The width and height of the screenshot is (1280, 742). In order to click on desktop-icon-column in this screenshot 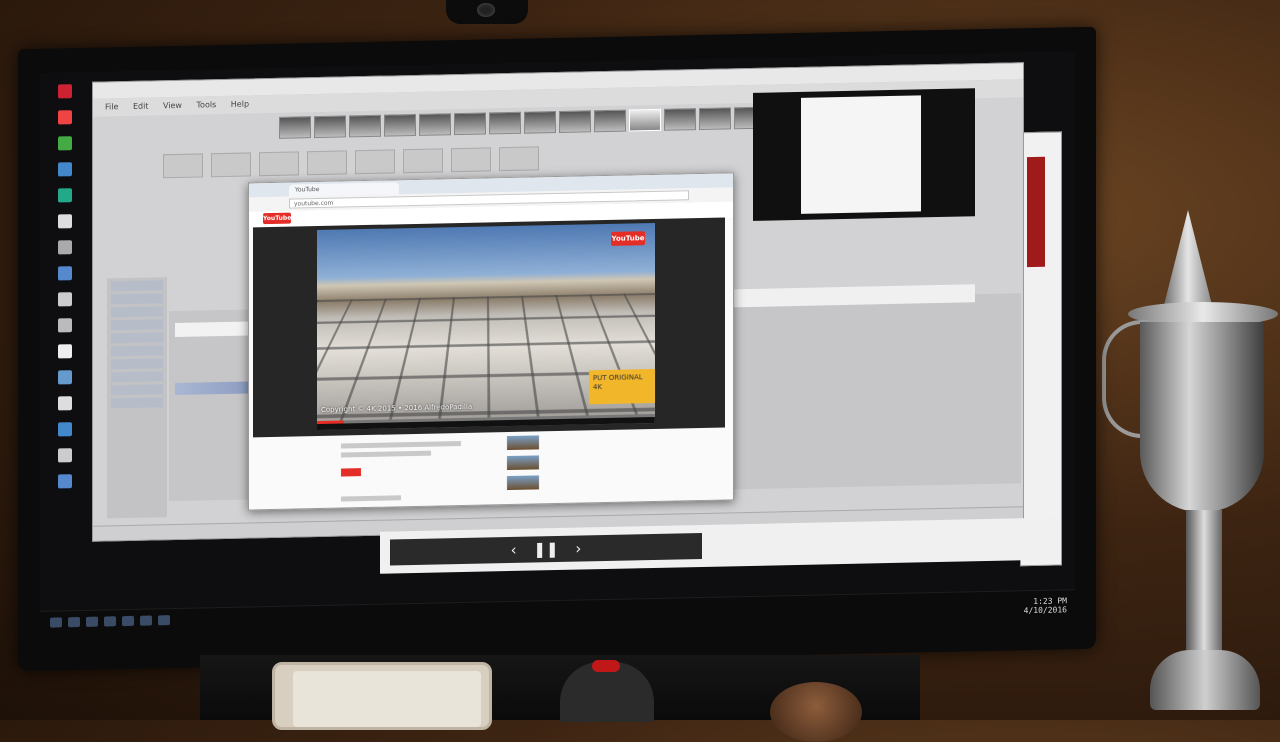, I will do `click(65, 344)`.